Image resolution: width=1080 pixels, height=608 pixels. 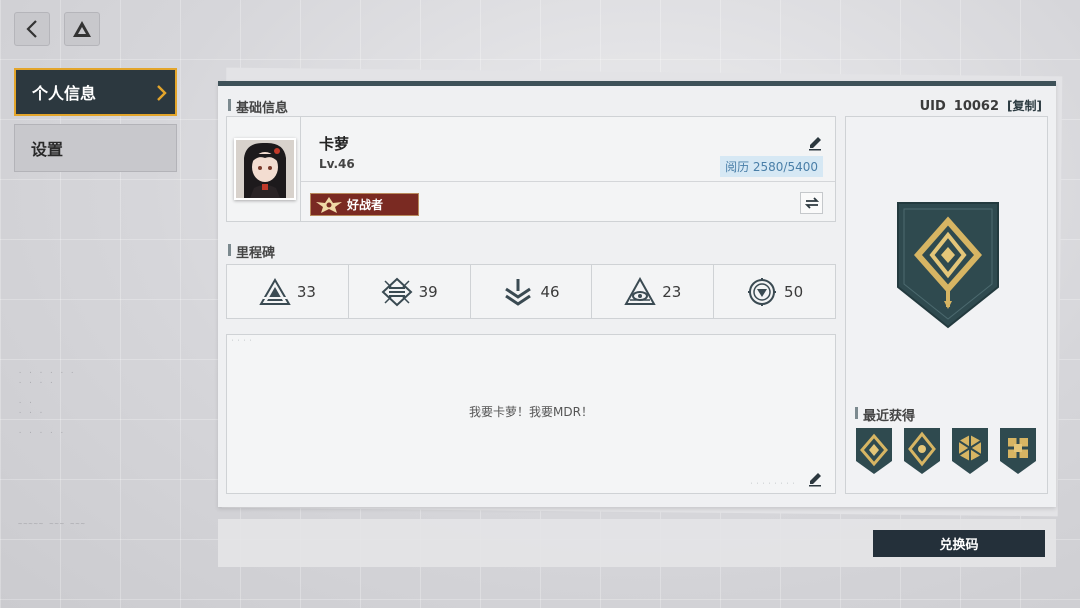 I want to click on swap-title-button, so click(x=811, y=203).